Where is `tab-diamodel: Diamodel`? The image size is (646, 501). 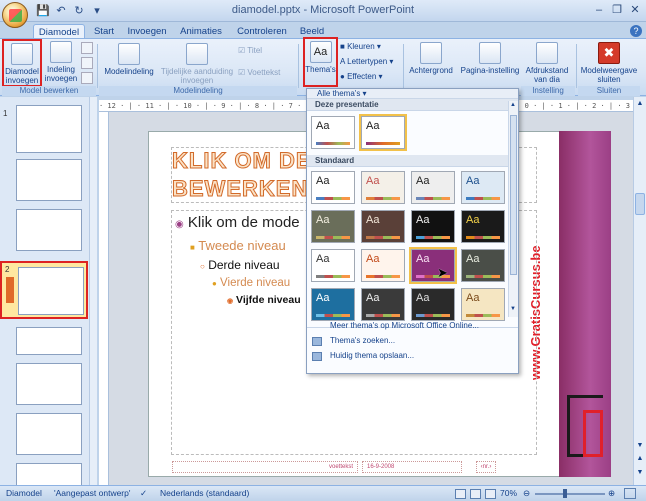
tab-diamodel: Diamodel is located at coordinates (59, 31).